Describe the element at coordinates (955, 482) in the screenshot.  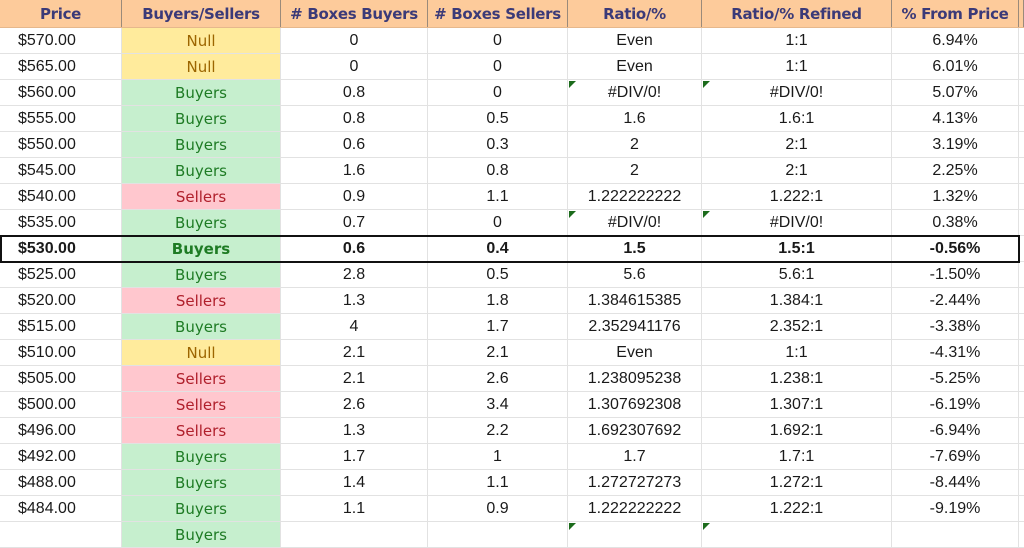
I see `pct-from-price-cell: -8.44%` at that location.